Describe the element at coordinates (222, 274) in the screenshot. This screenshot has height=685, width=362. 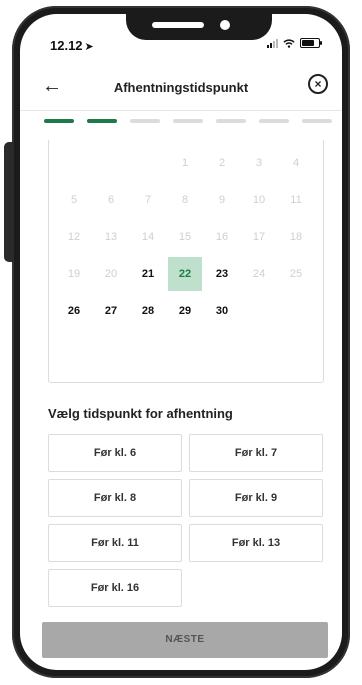
I see `calendar-day: 23` at that location.